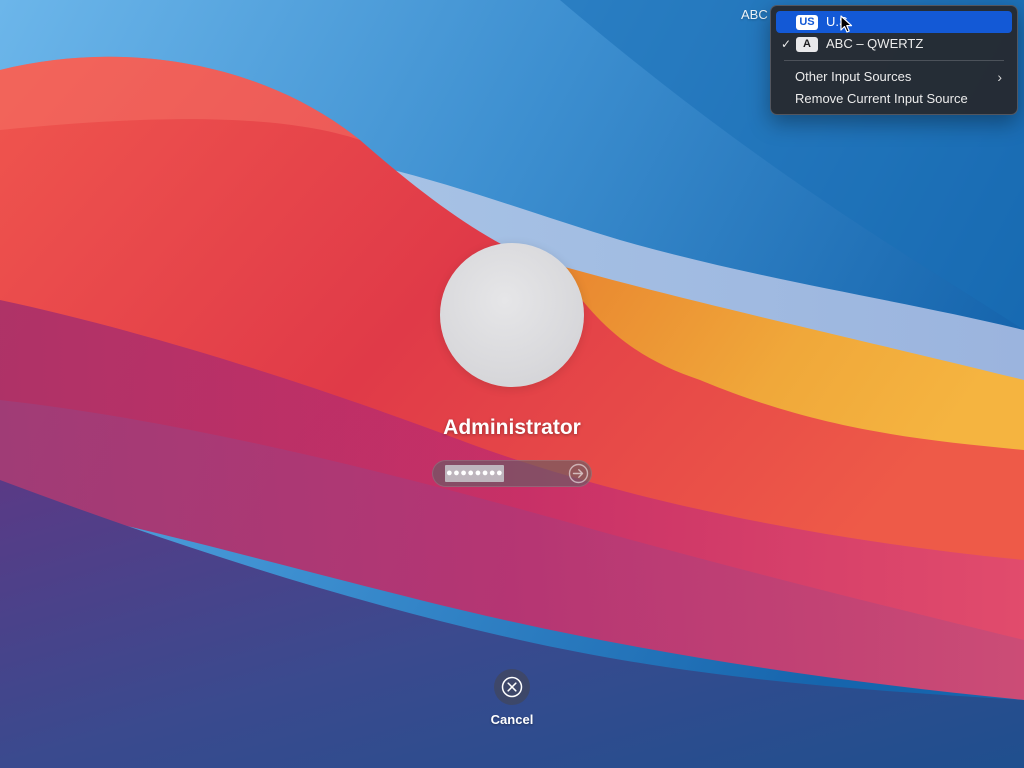  I want to click on menu-item-us: US U.S., so click(894, 22).